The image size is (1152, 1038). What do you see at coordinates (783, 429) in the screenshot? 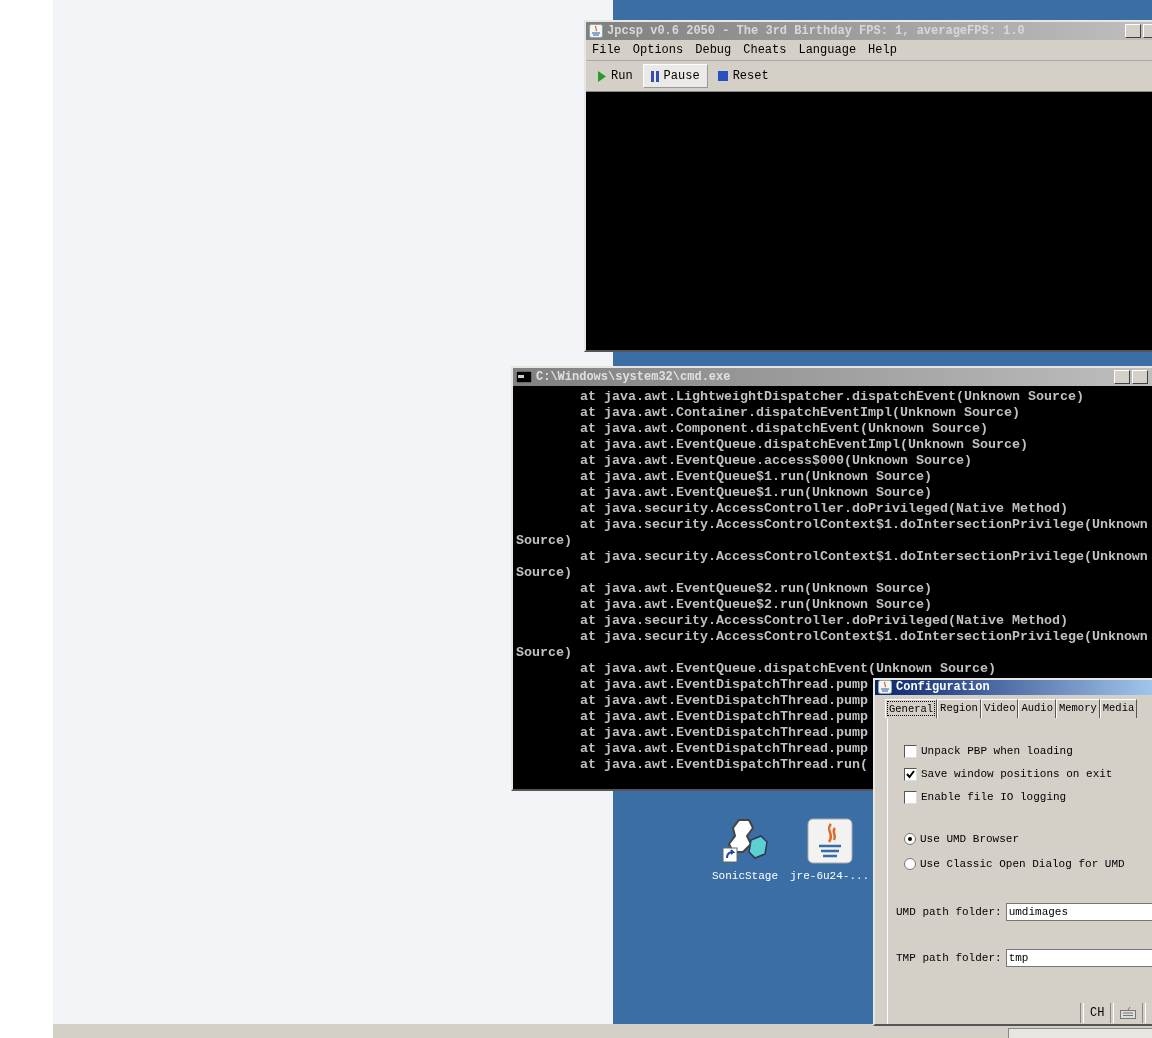
I see `console-line: at java.awt.Component.dispatchEvent(Unknown Source)` at bounding box center [783, 429].